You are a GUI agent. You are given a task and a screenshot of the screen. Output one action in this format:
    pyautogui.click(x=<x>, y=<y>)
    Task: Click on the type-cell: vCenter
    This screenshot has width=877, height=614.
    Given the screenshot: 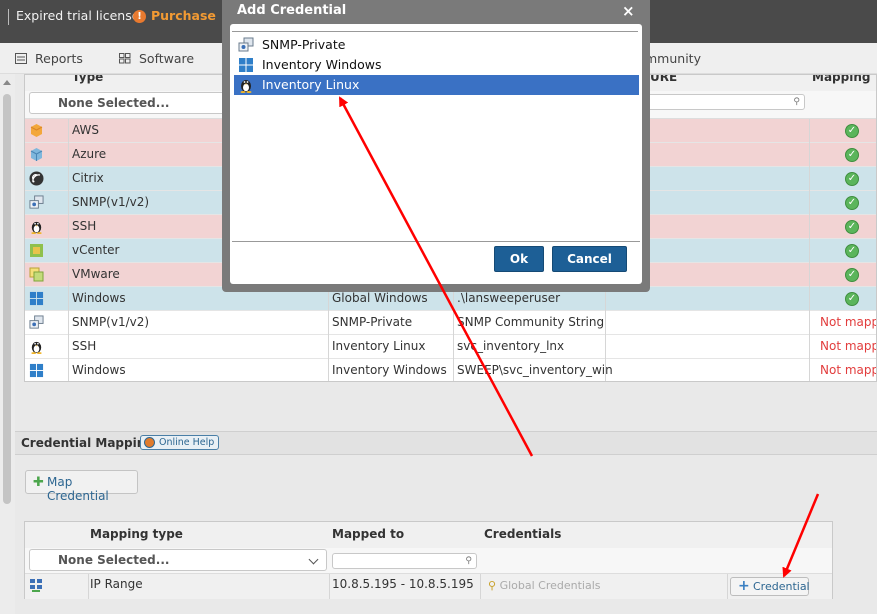 What is the action you would take?
    pyautogui.click(x=96, y=250)
    